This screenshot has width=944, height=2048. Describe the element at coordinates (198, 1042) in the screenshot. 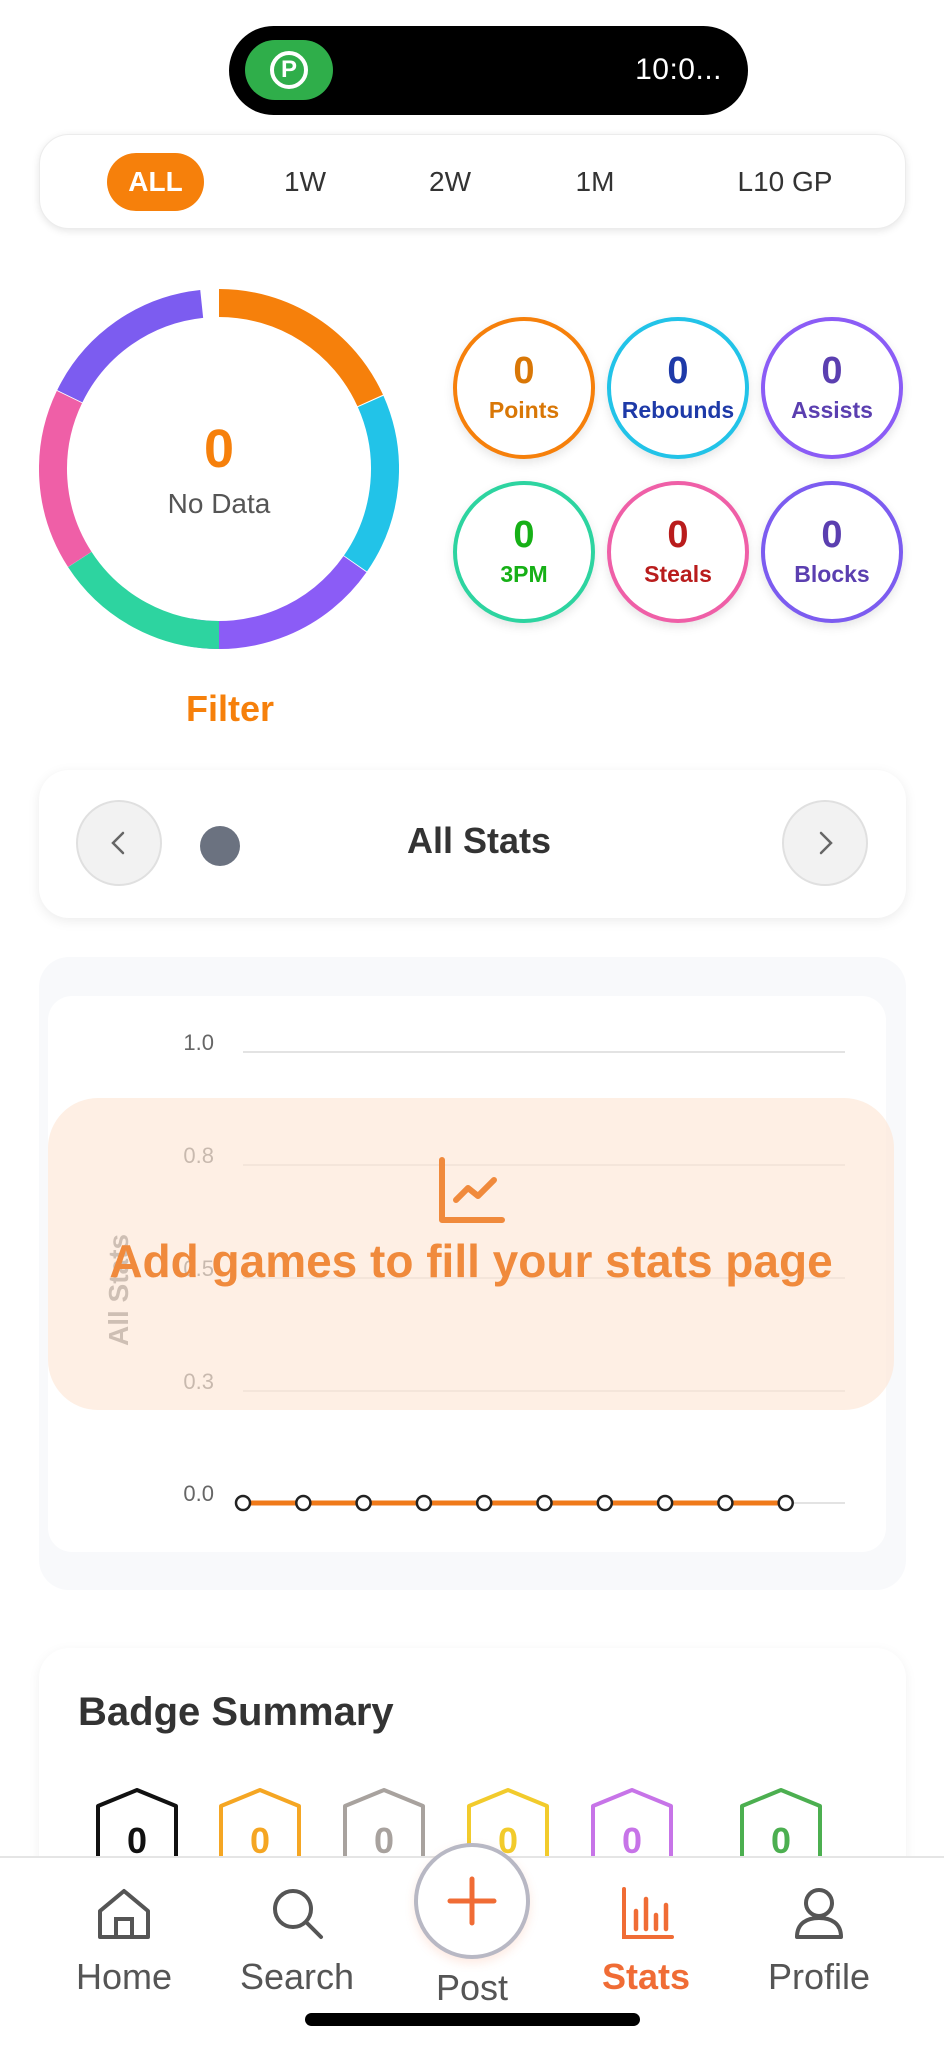

I see `y-tick-label: 1.0` at that location.